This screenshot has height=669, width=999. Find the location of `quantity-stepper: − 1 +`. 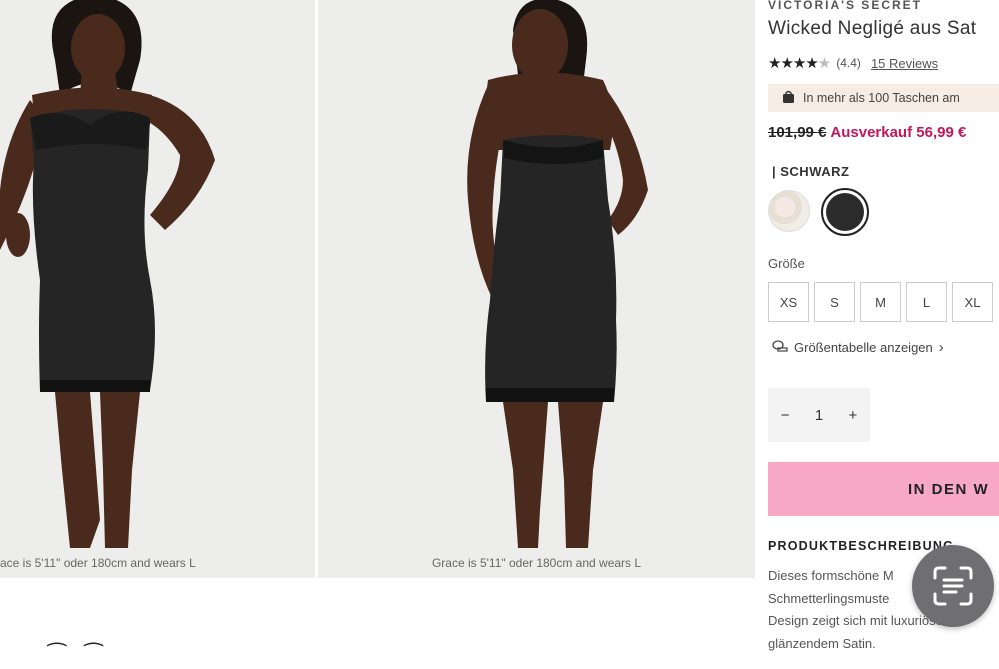

quantity-stepper: − 1 + is located at coordinates (819, 415).